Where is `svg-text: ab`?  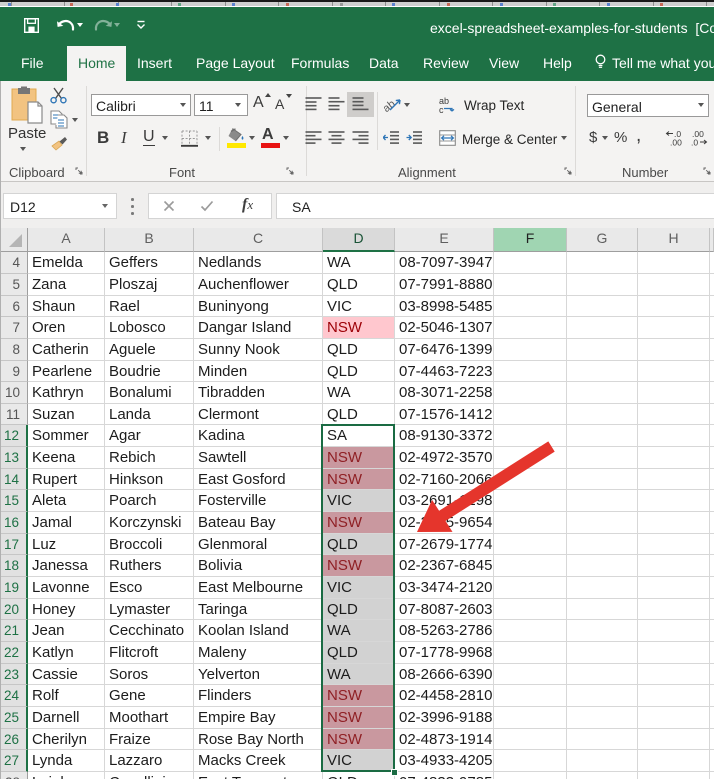
svg-text: ab is located at coordinates (391, 106).